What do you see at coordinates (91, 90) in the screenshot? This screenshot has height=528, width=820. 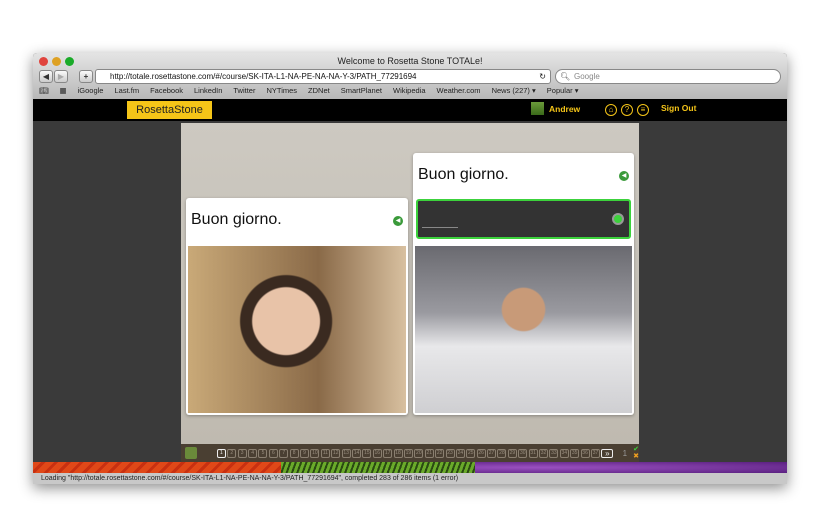 I see `bookmark: iGoogle` at bounding box center [91, 90].